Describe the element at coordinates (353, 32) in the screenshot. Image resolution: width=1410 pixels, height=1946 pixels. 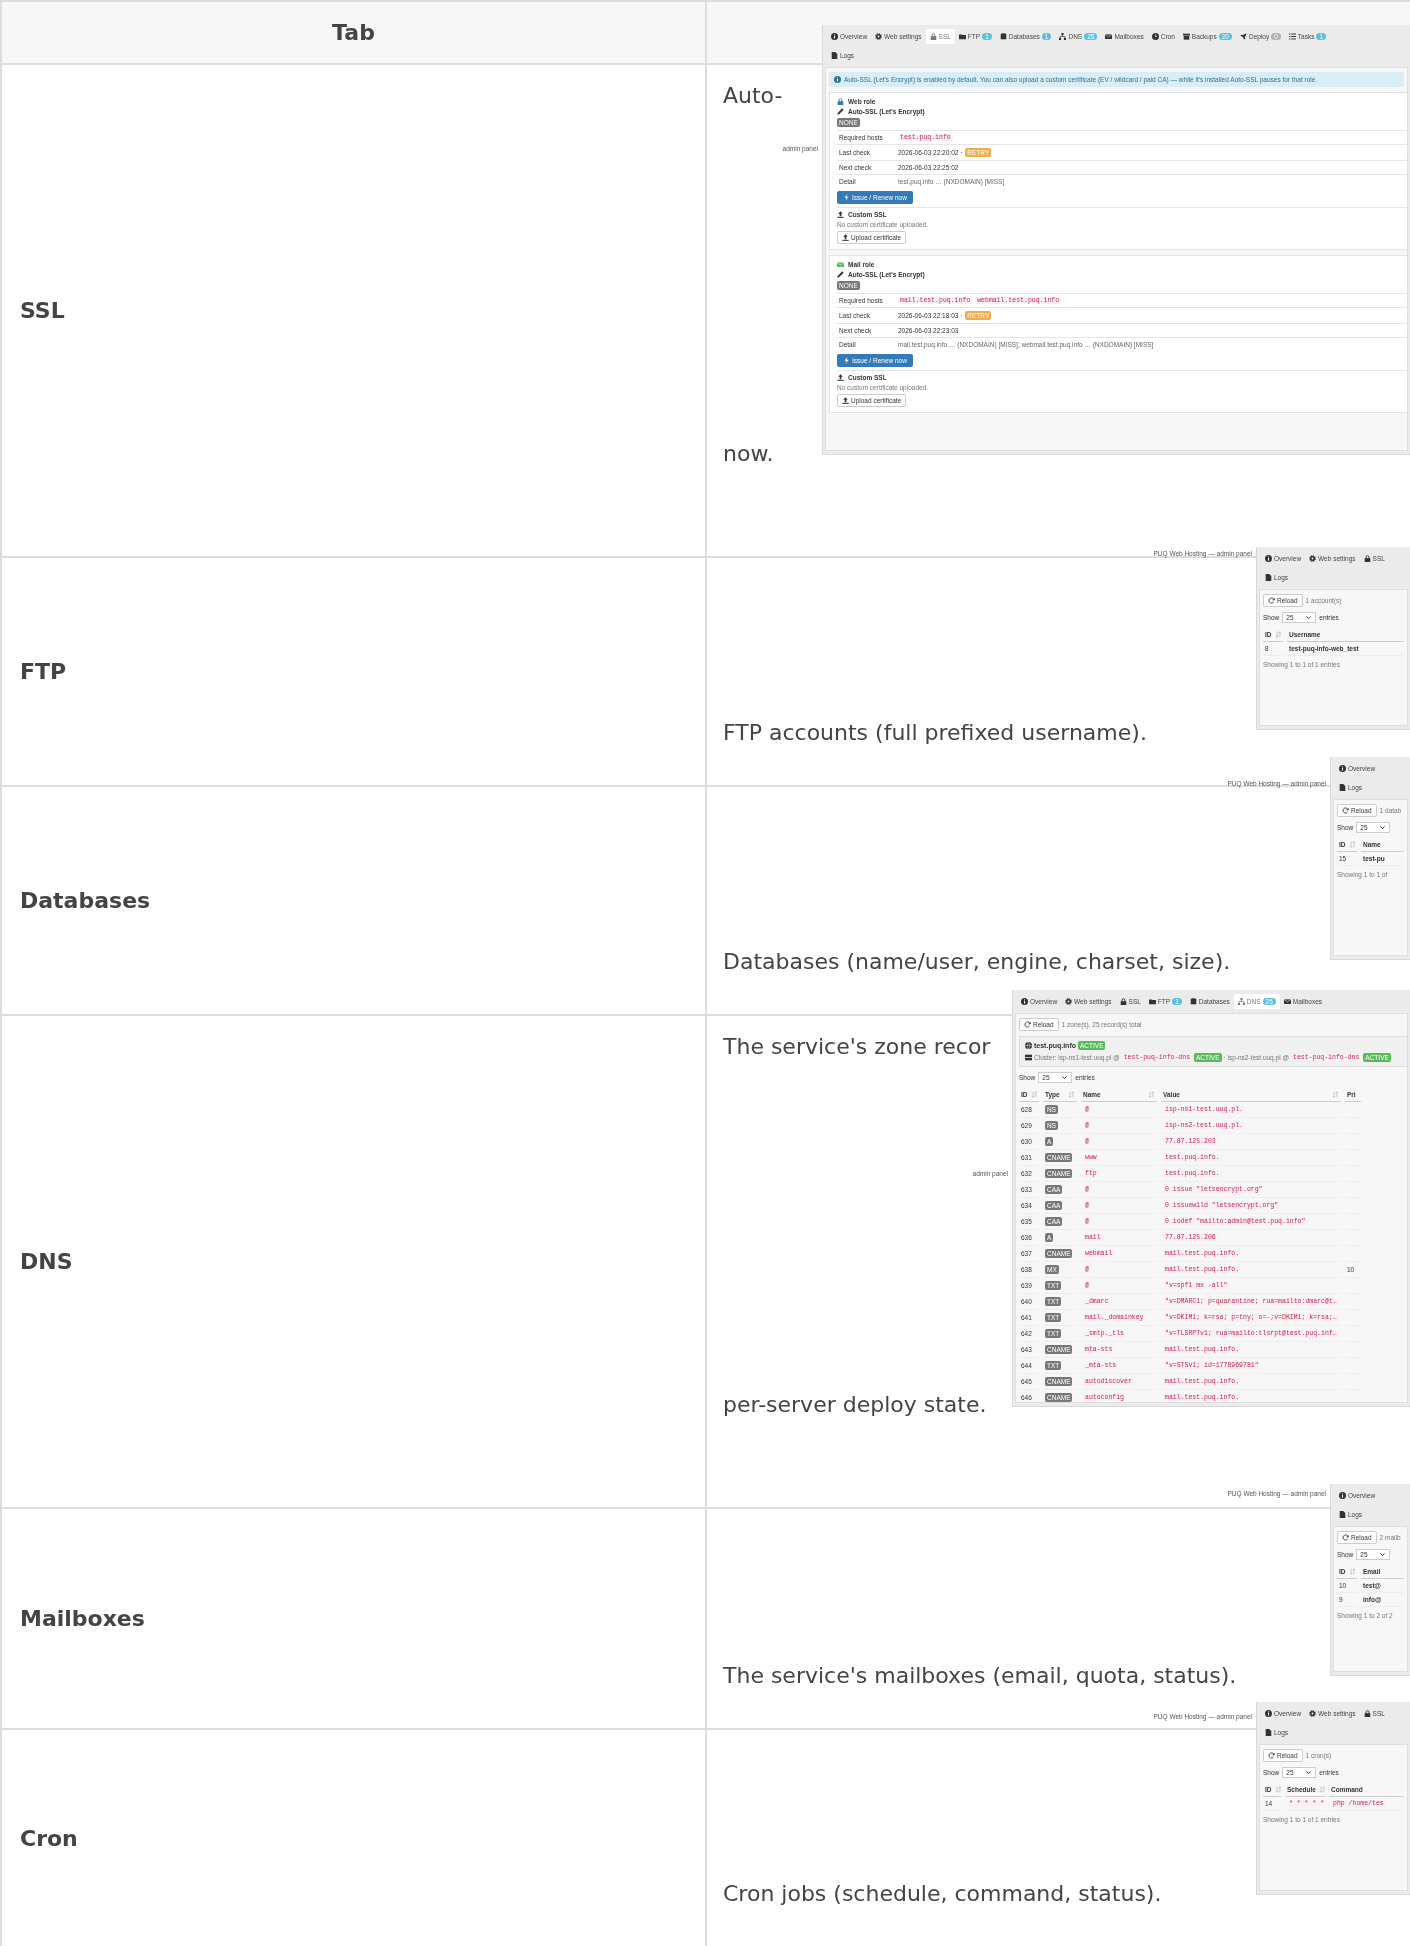
I see `column-header: Tab` at that location.